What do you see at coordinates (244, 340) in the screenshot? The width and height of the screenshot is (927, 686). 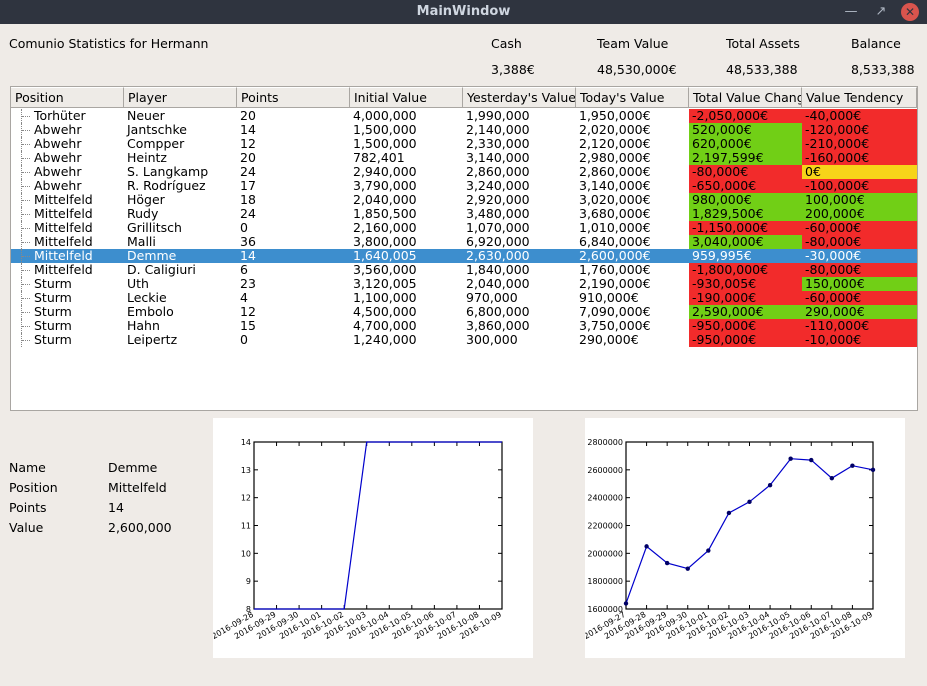 I see `cell-points: 0` at bounding box center [244, 340].